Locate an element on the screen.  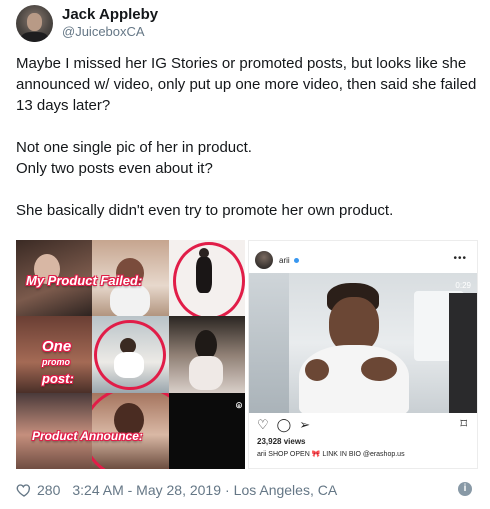
share-icon: ➢ is located at coordinates (304, 425).